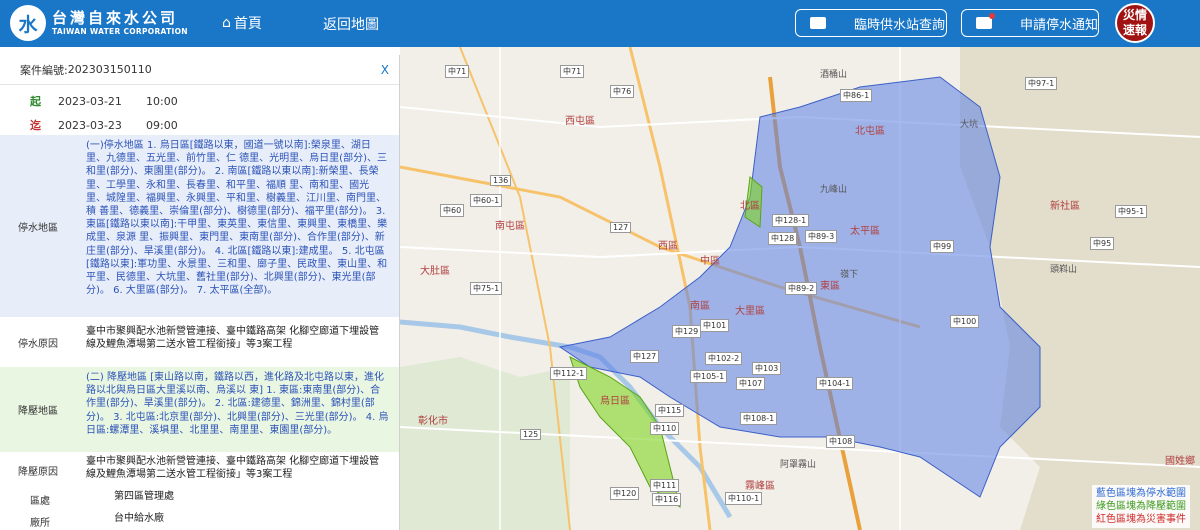 This screenshot has width=1200, height=530. What do you see at coordinates (144, 497) in the screenshot?
I see `office-value: 第四區管理處` at bounding box center [144, 497].